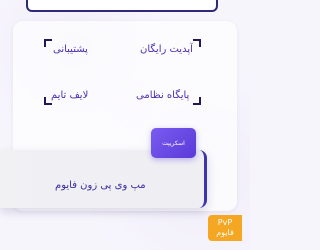  What do you see at coordinates (70, 95) in the screenshot?
I see `feature-lifetime: لایف تایم` at bounding box center [70, 95].